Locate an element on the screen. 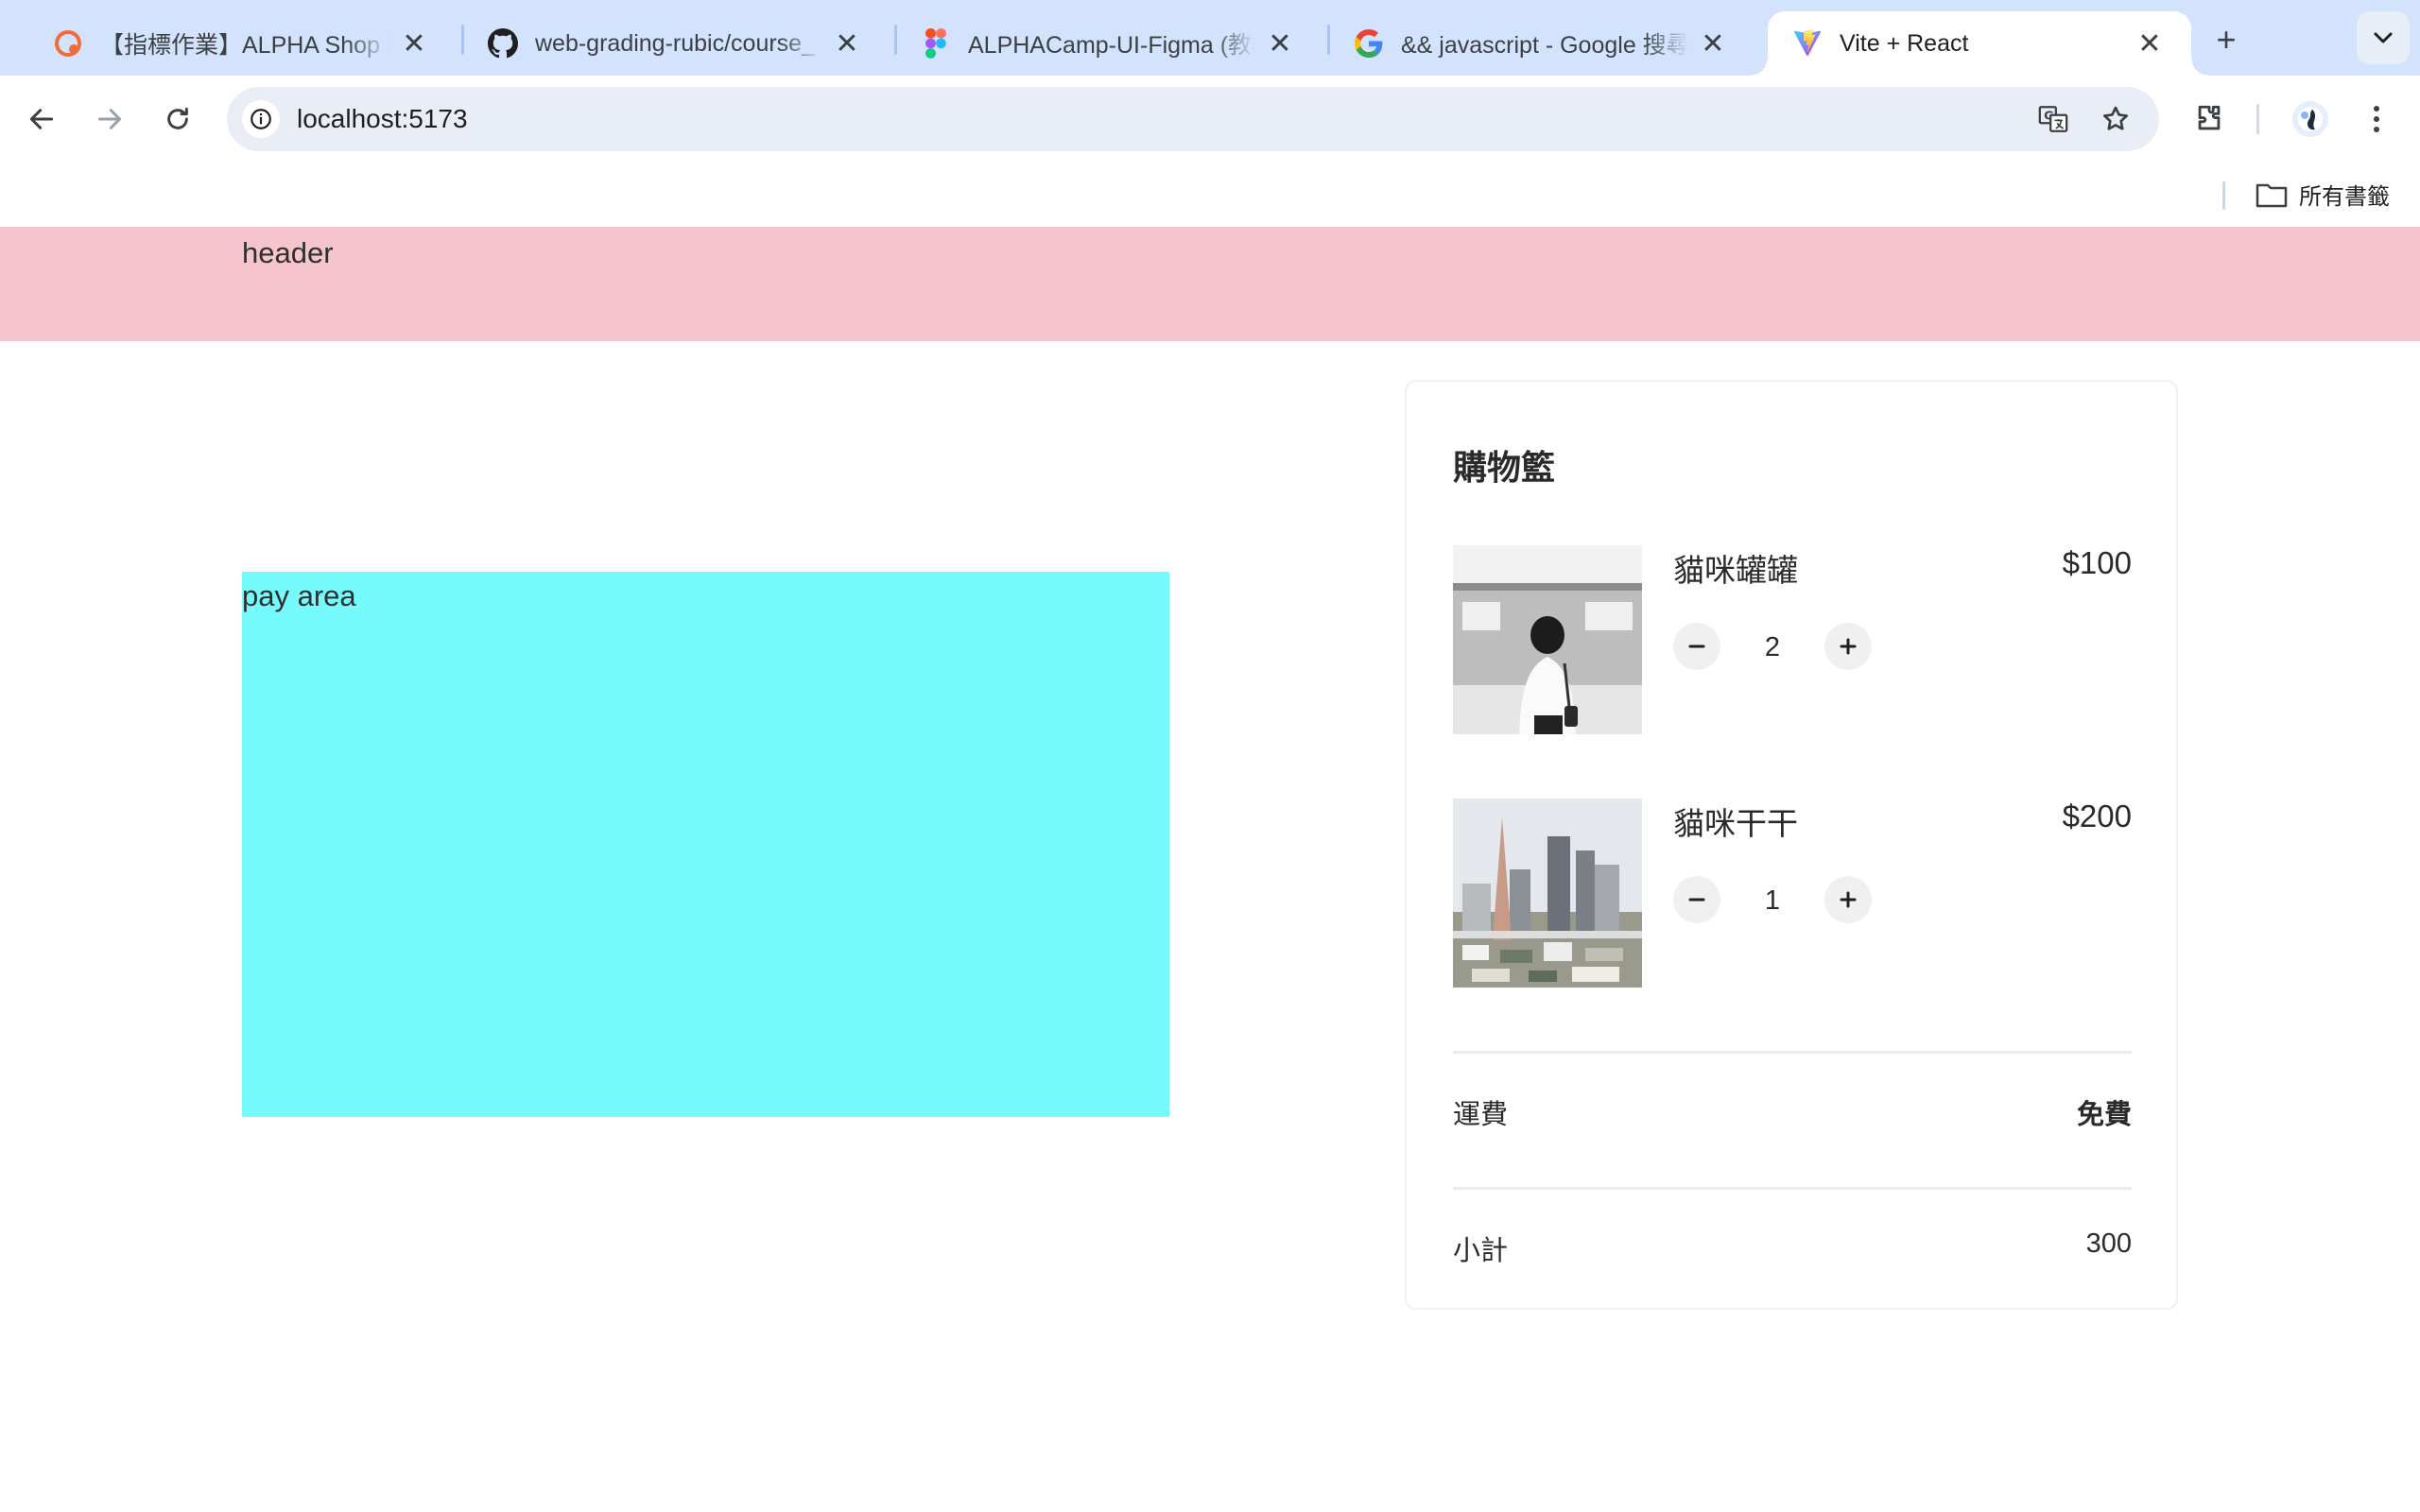 This screenshot has height=1512, width=2420. tab-github: web-grading-rubic/course_ ✕ is located at coordinates (676, 43).